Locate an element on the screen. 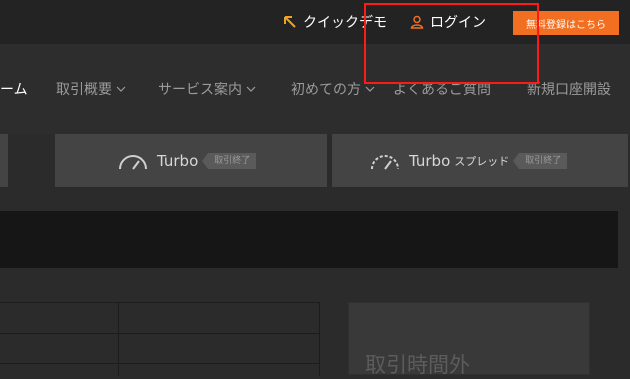 This screenshot has width=630, height=379. tab-turbo-spread: Turbo スプレッド 取引終了 is located at coordinates (480, 160).